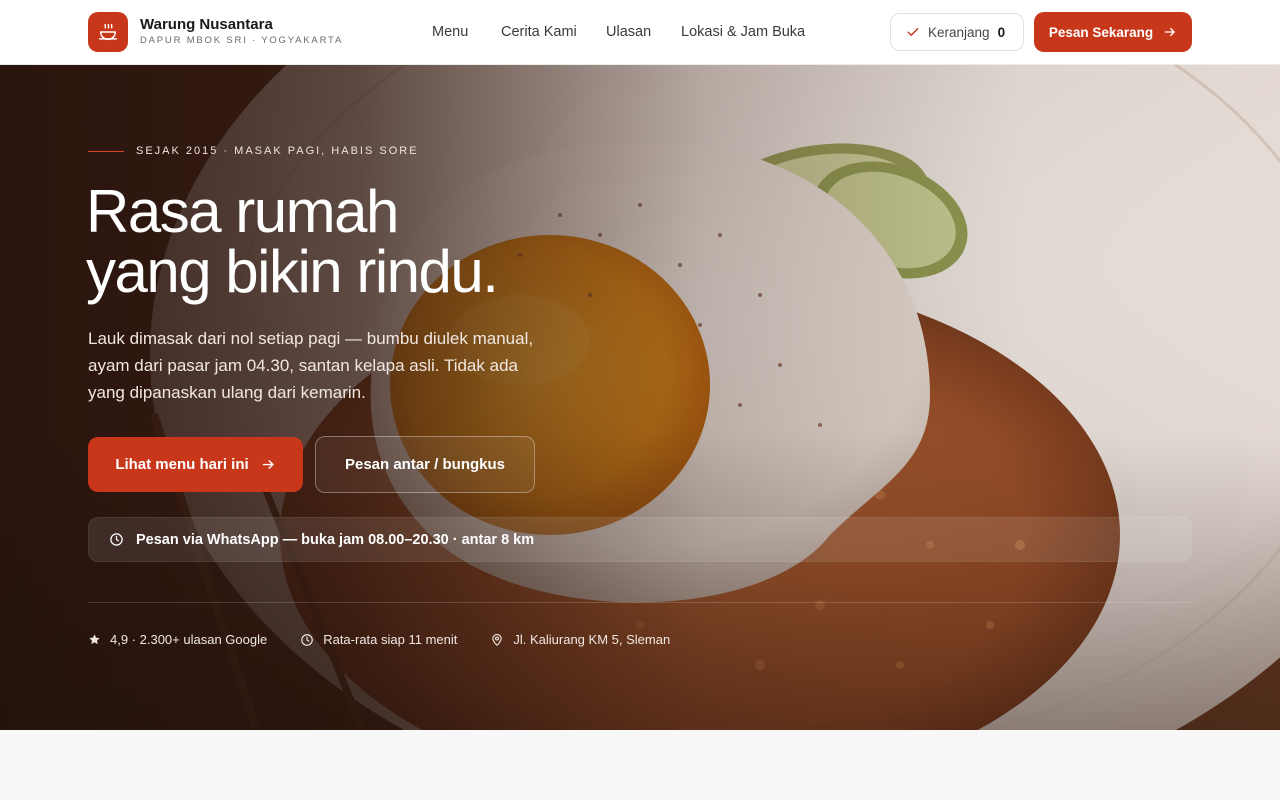 This screenshot has width=1280, height=800. I want to click on nav-link-cerita-kami: Cerita Kami, so click(539, 32).